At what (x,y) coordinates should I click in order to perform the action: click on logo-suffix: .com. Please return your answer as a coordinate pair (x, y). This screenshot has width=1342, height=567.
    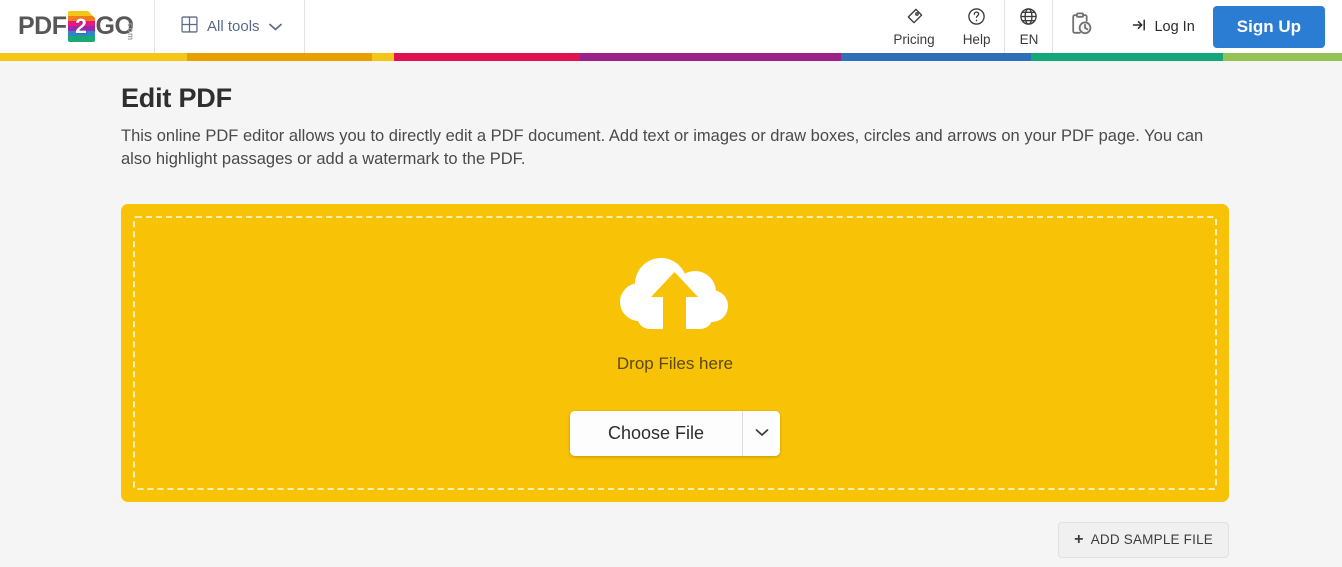
    Looking at the image, I should click on (131, 30).